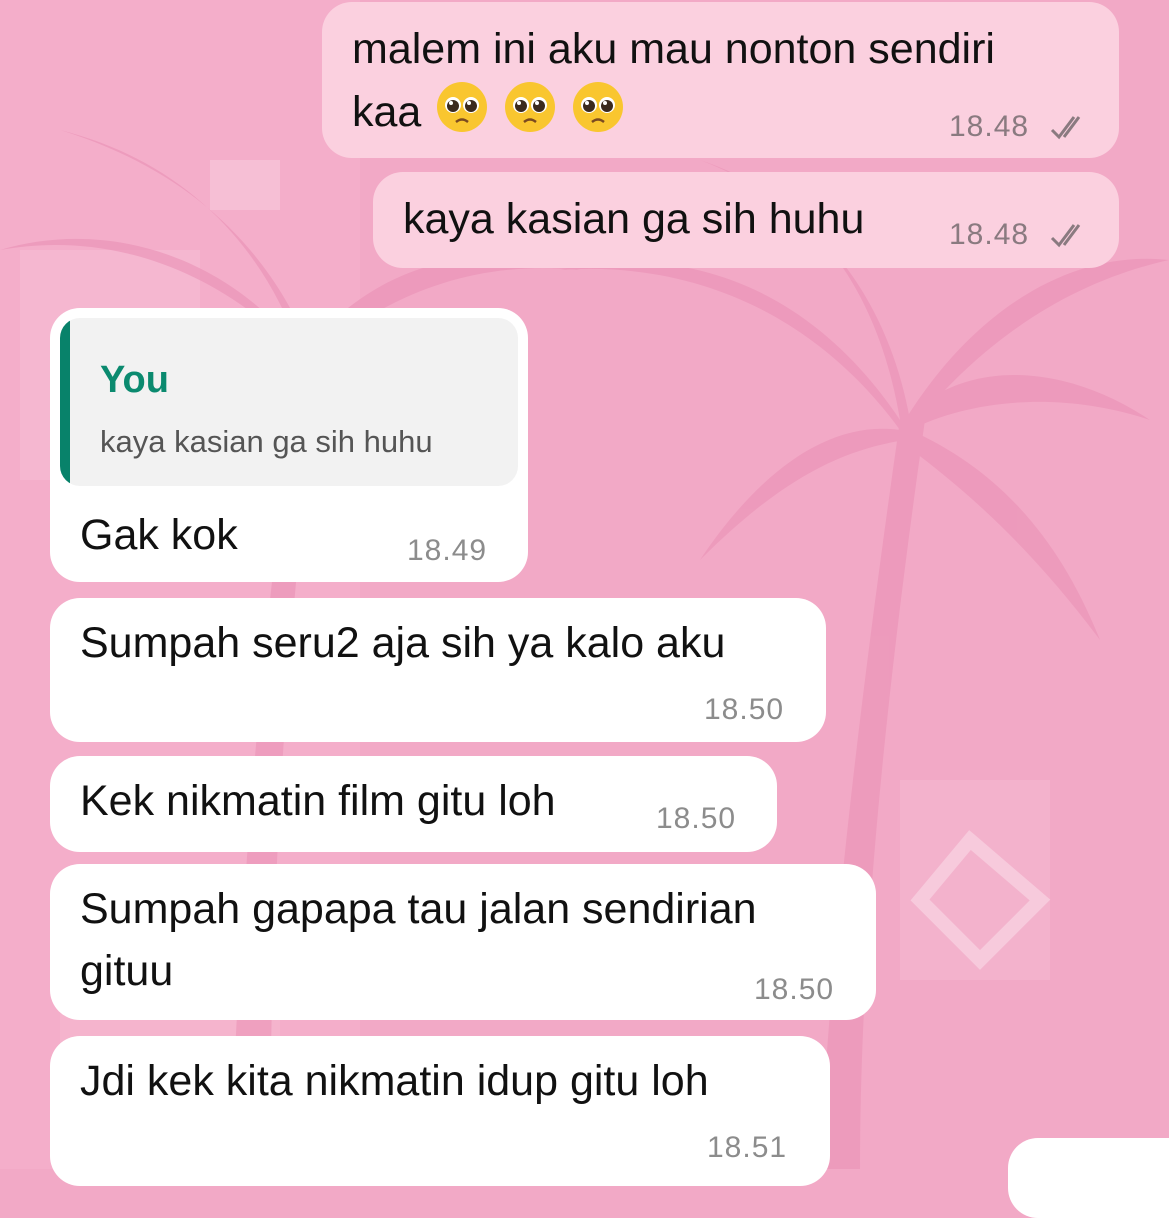  I want to click on message-text: Jdi kek kita nikmatin idup gitu loh, so click(394, 1081).